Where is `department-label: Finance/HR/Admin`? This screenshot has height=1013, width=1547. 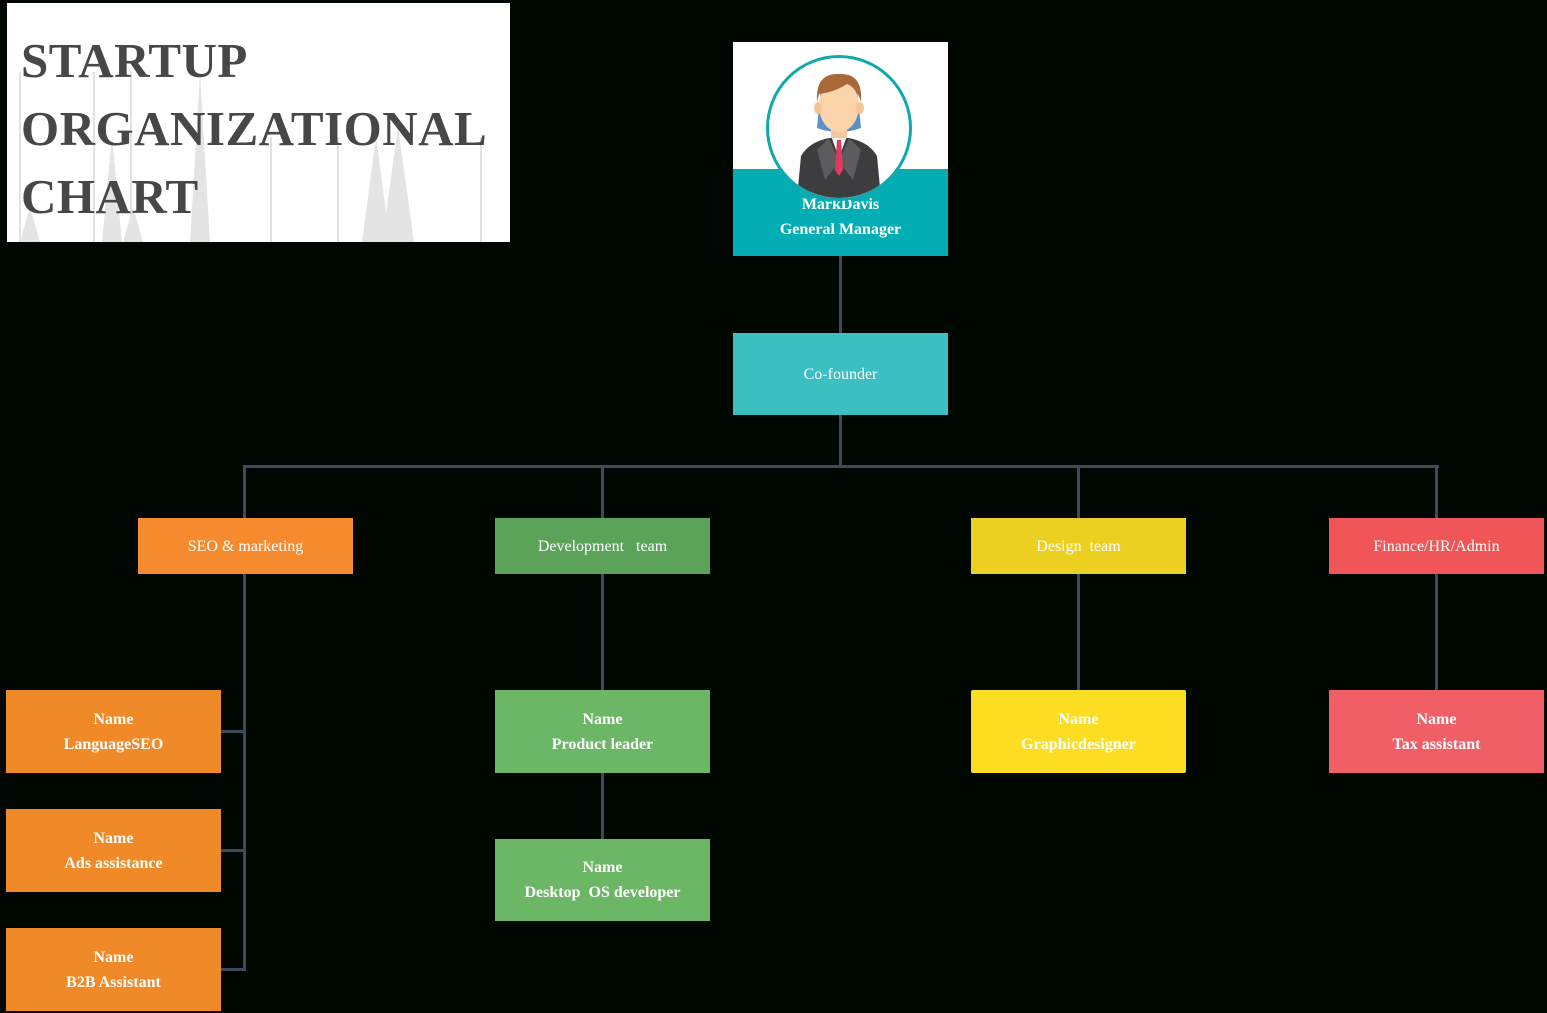 department-label: Finance/HR/Admin is located at coordinates (1436, 546).